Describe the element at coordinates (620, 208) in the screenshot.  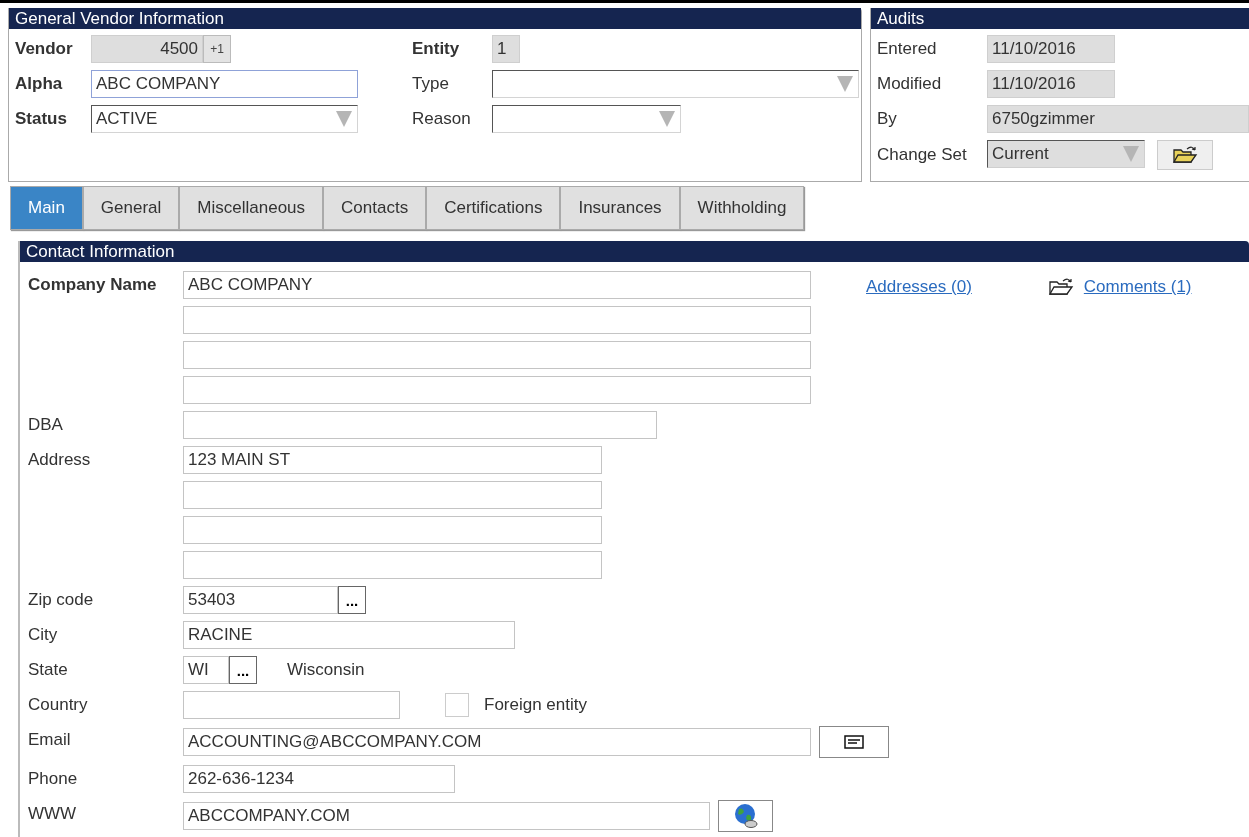
I see `tab: Insurances` at that location.